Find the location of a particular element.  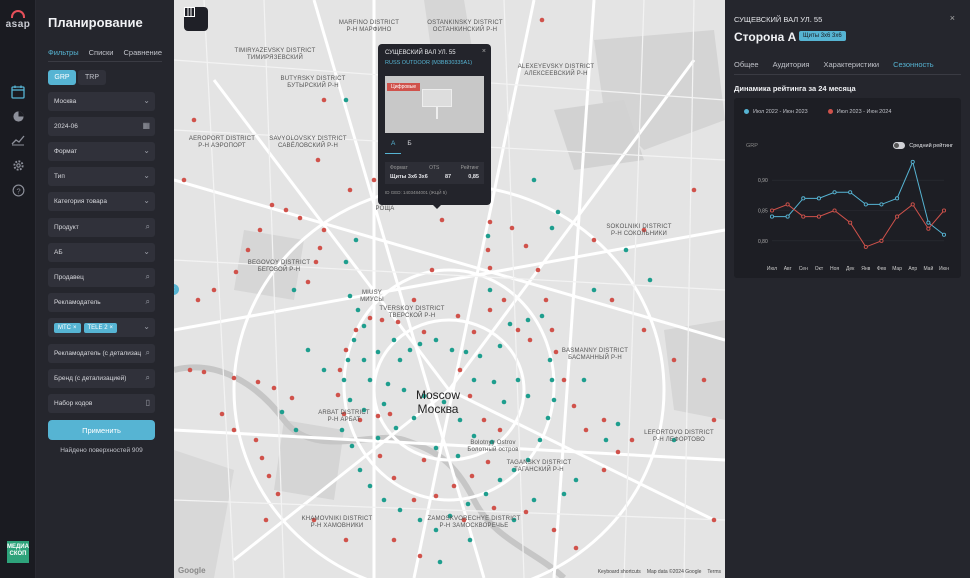

keyboard-shortcuts-link: Keyboard shortcuts is located at coordinates (619, 572).